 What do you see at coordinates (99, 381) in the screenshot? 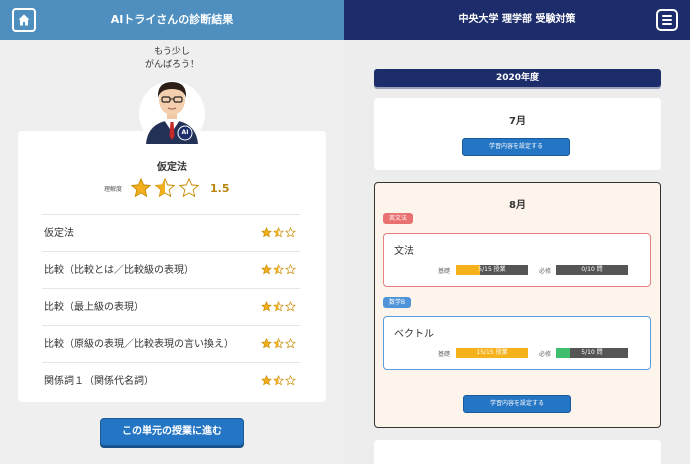
I see `topic-label: 関係詞１（関係代名詞）` at bounding box center [99, 381].